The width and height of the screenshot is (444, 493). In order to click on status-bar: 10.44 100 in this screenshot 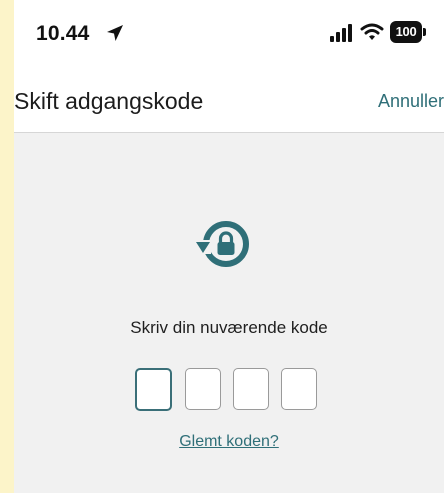, I will do `click(229, 38)`.